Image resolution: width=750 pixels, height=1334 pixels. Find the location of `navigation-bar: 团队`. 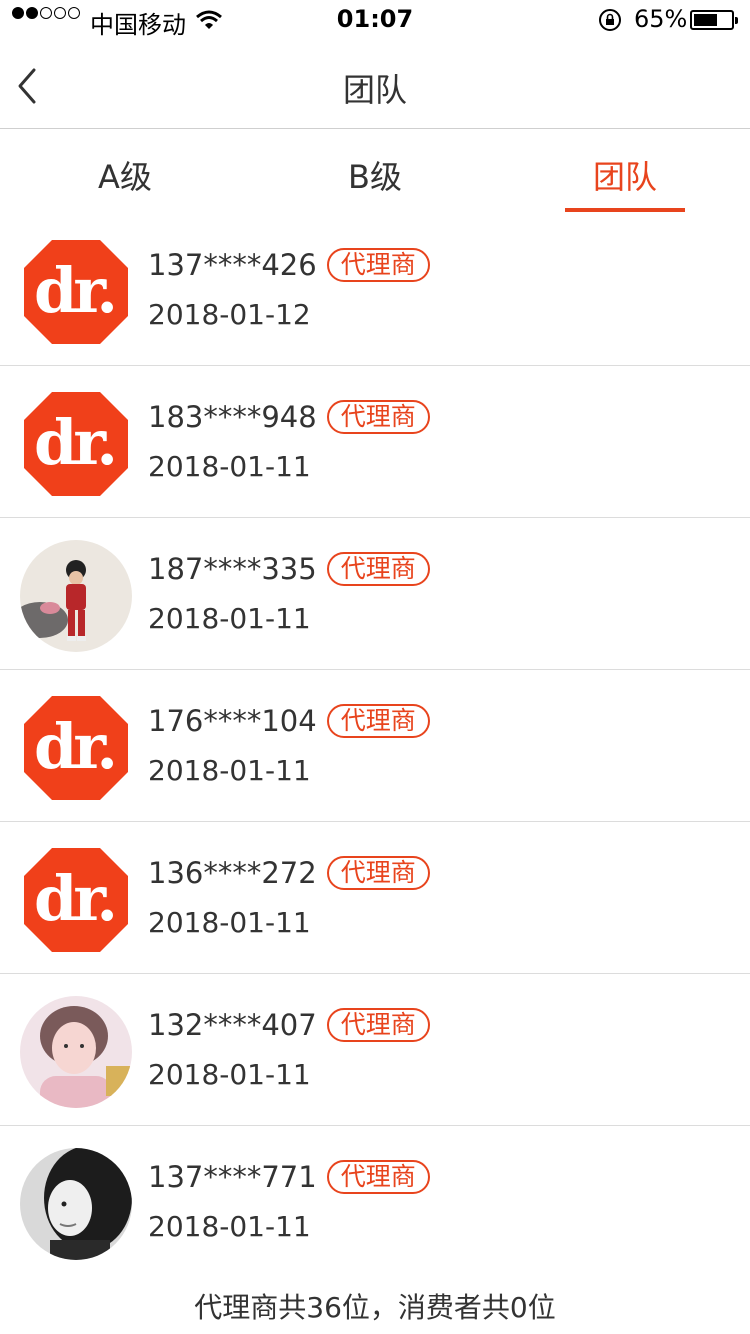

navigation-bar: 团队 is located at coordinates (375, 84).